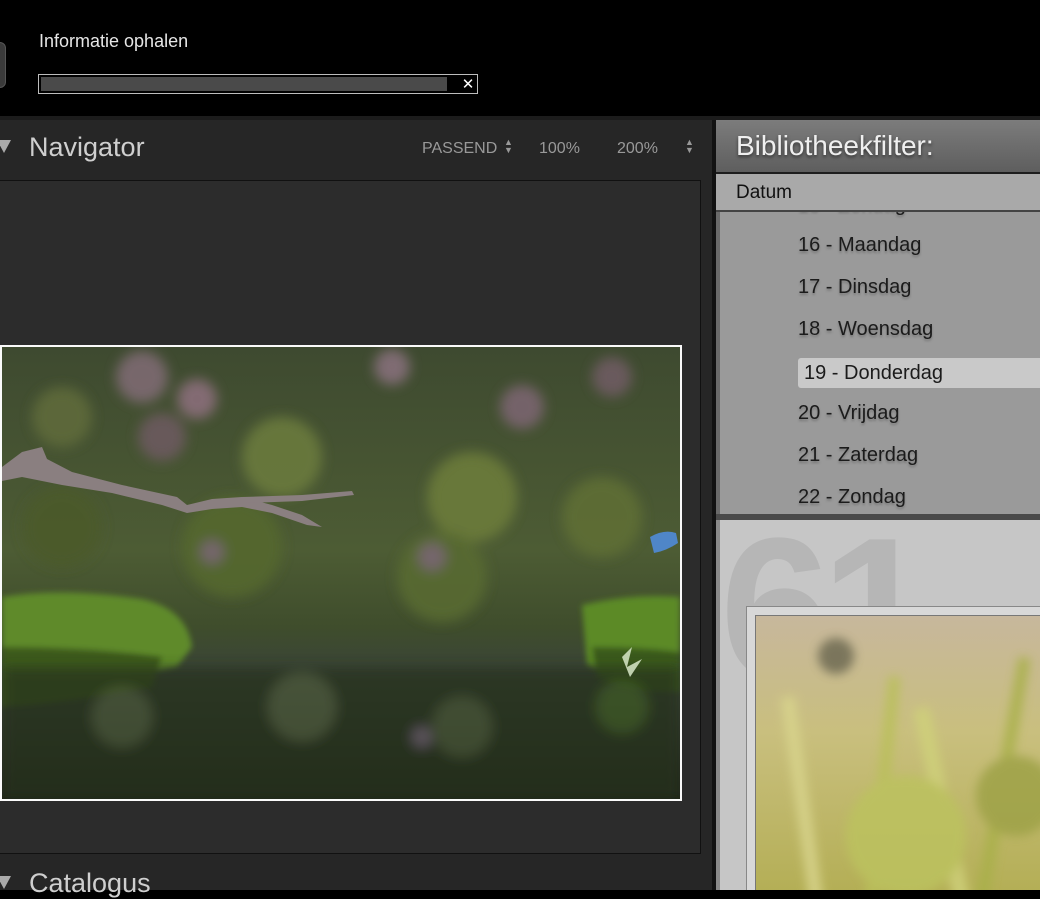 This screenshot has width=1040, height=899. I want to click on library-filter-bar: Bibliotheekfilter:, so click(878, 146).